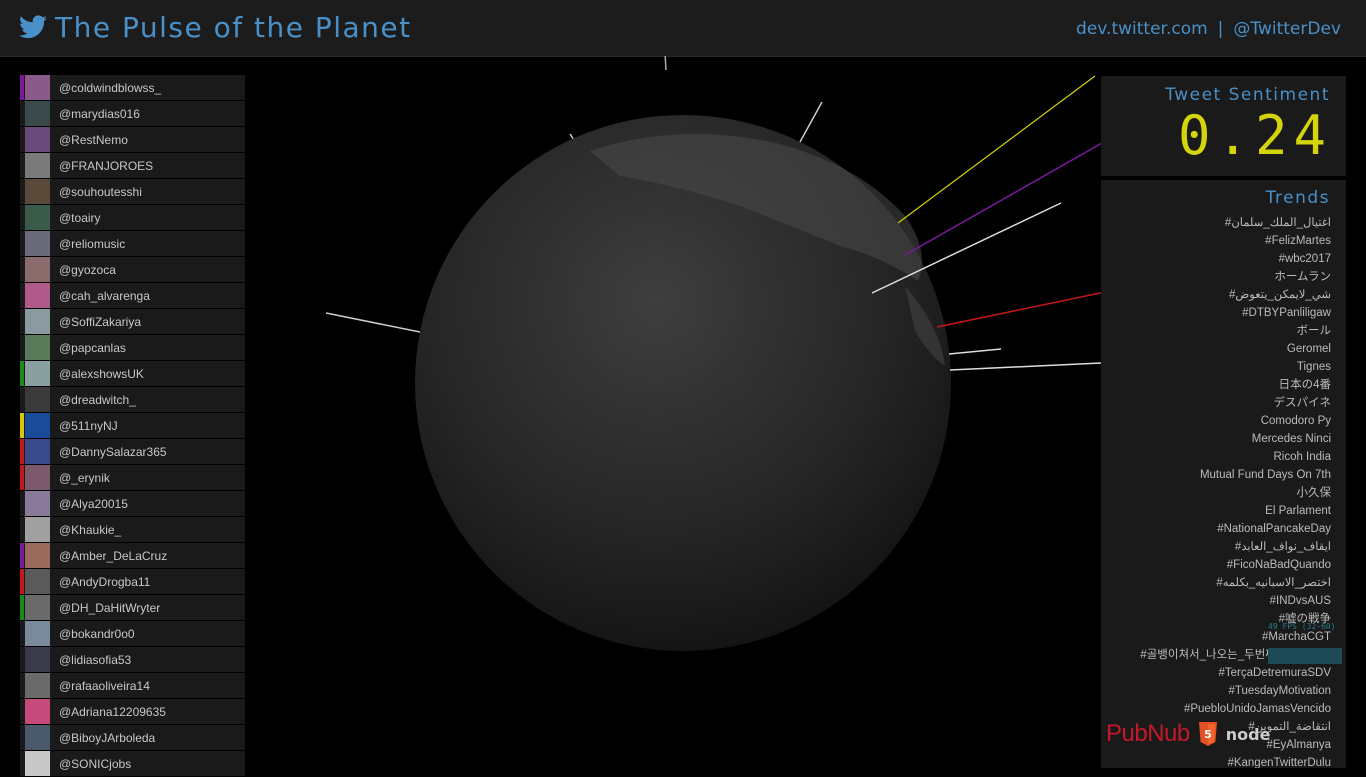 The image size is (1366, 777). I want to click on user-handle: @_erynik, so click(84, 477).